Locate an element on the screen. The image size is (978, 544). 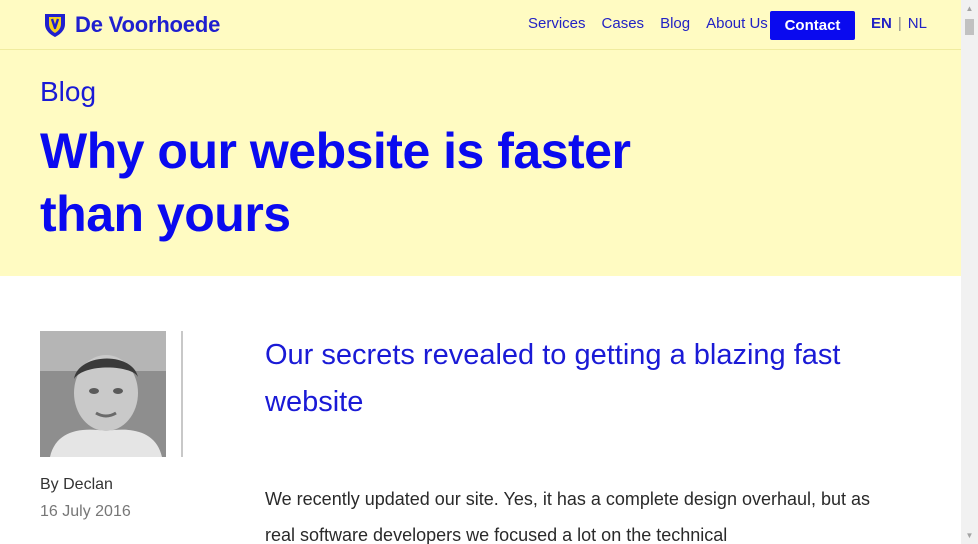
scroll-up-arrow-icon: ▲ is located at coordinates (969, 8).